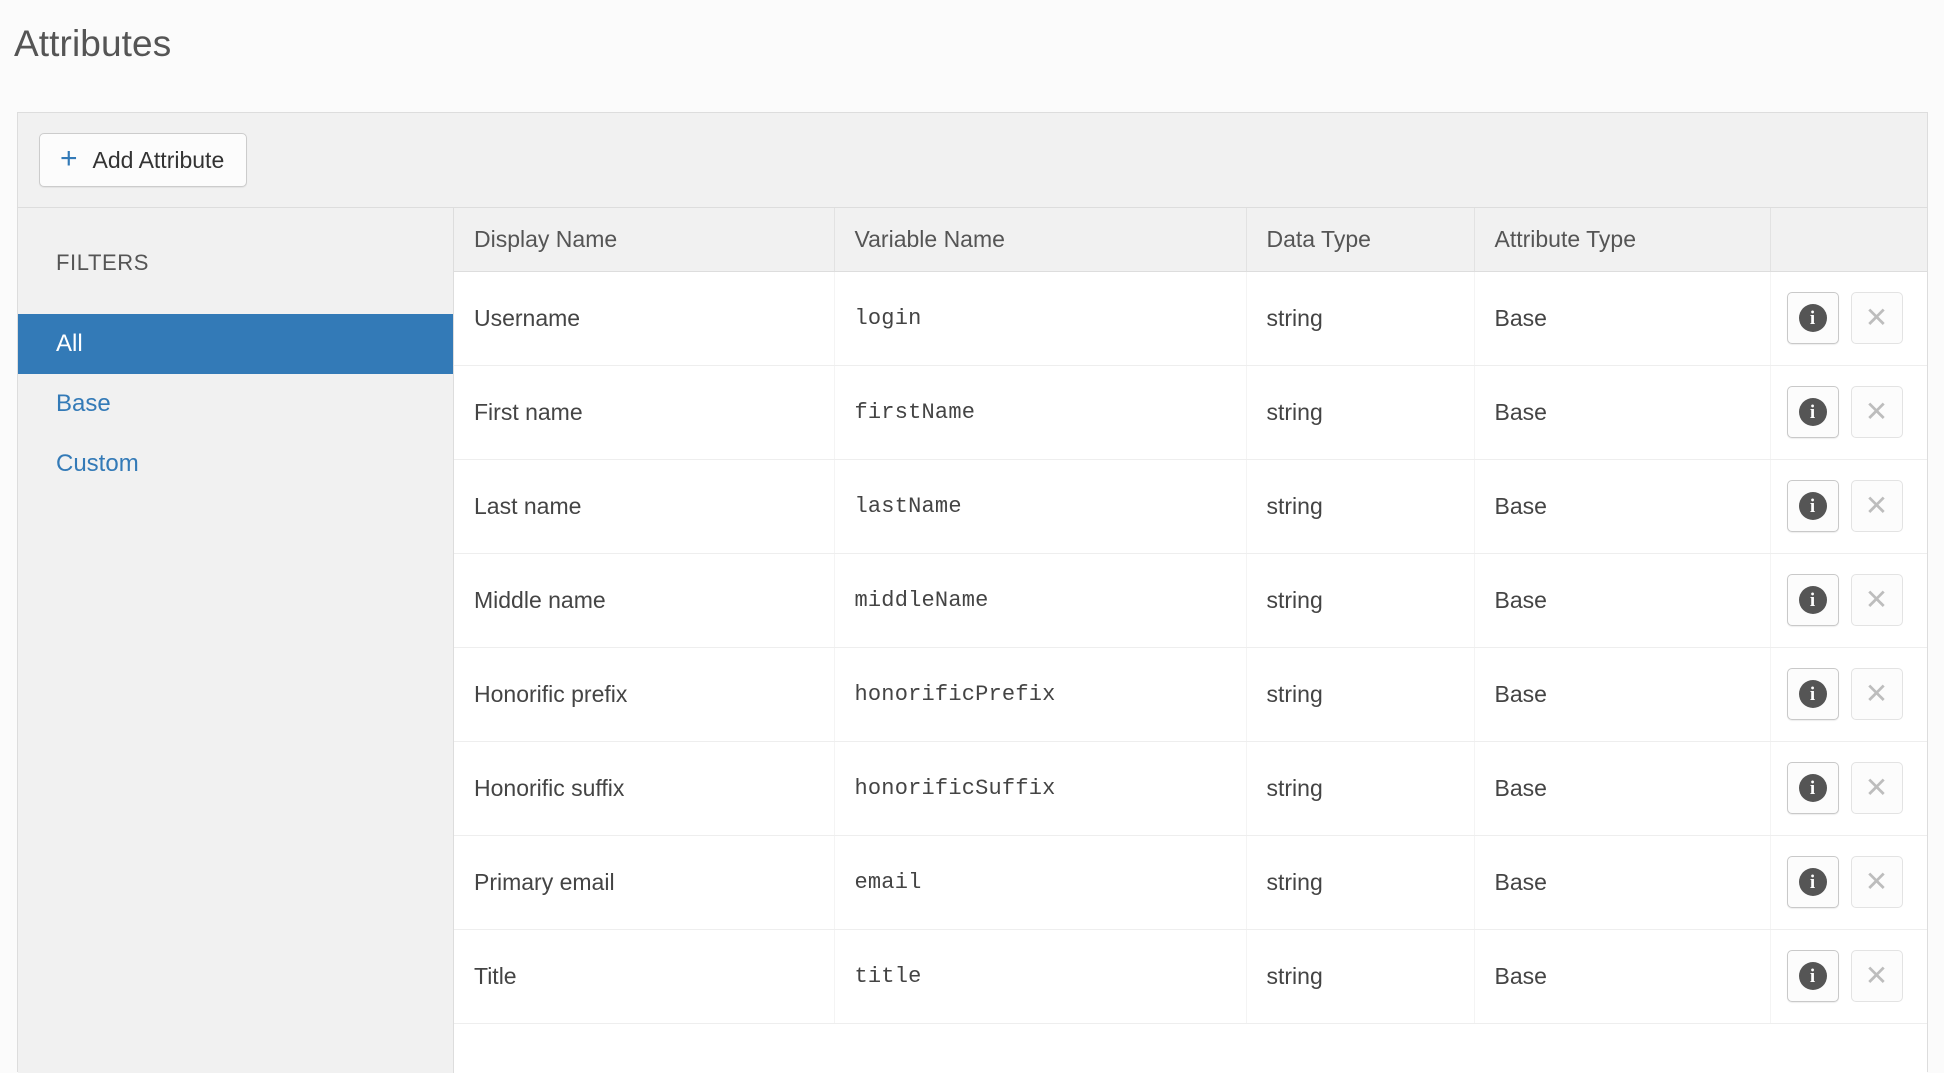 The image size is (1944, 1073). What do you see at coordinates (644, 600) in the screenshot?
I see `cell-display-name: Middle name` at bounding box center [644, 600].